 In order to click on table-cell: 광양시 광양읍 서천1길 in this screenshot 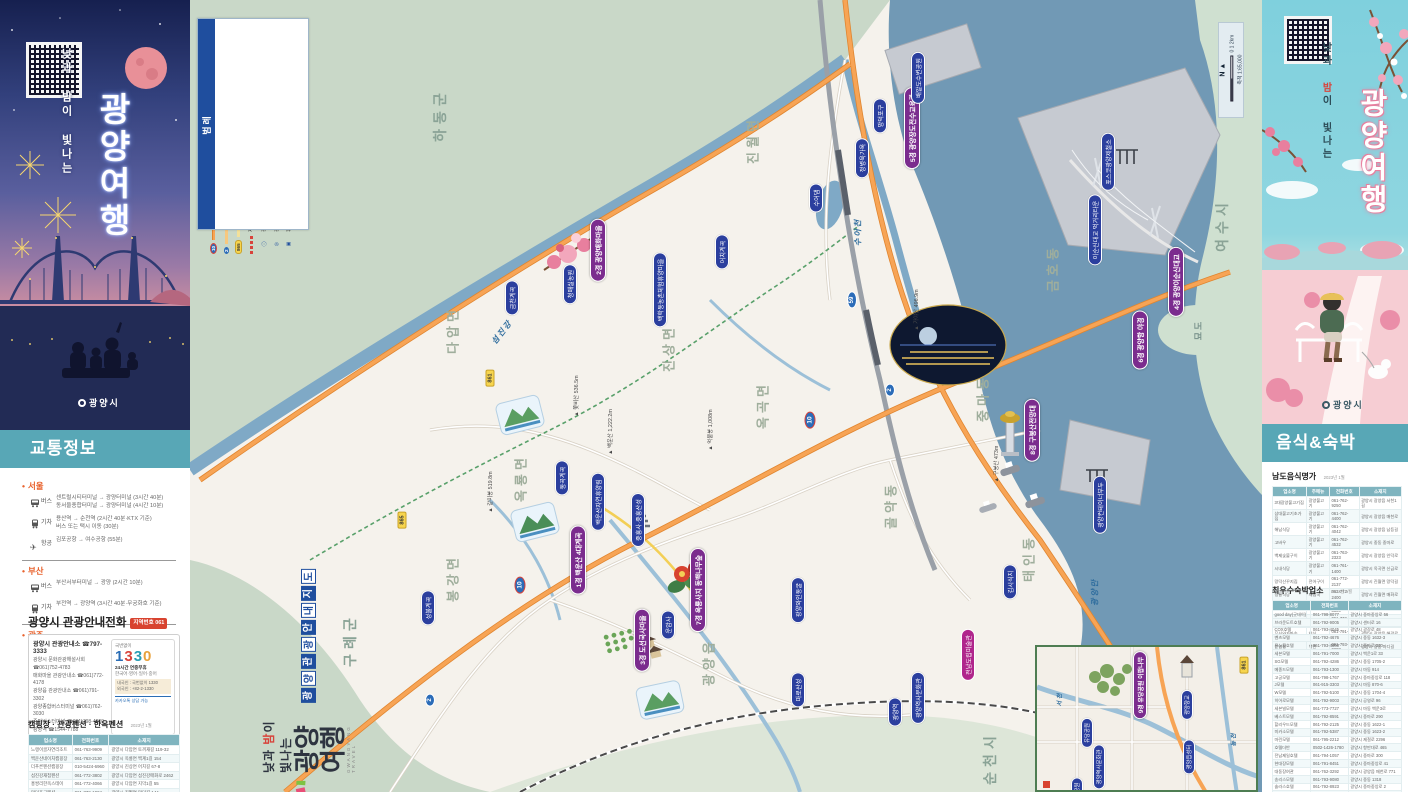, I will do `click(1380, 503)`.